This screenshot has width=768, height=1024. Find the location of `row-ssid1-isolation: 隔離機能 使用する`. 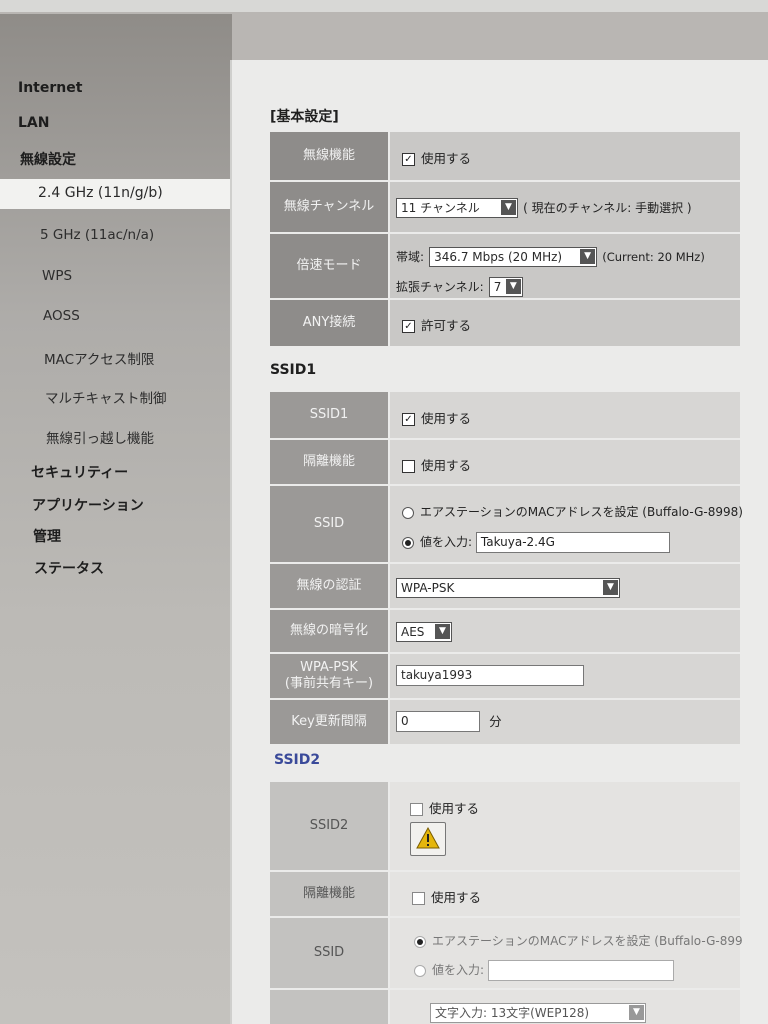

row-ssid1-isolation: 隔離機能 使用する is located at coordinates (505, 462).